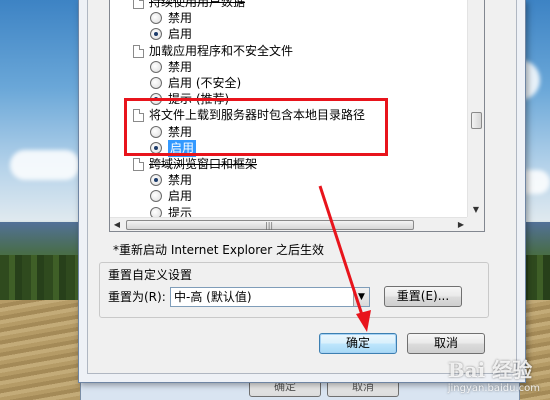  I want to click on vertical-scroll-thumb, so click(476, 120).